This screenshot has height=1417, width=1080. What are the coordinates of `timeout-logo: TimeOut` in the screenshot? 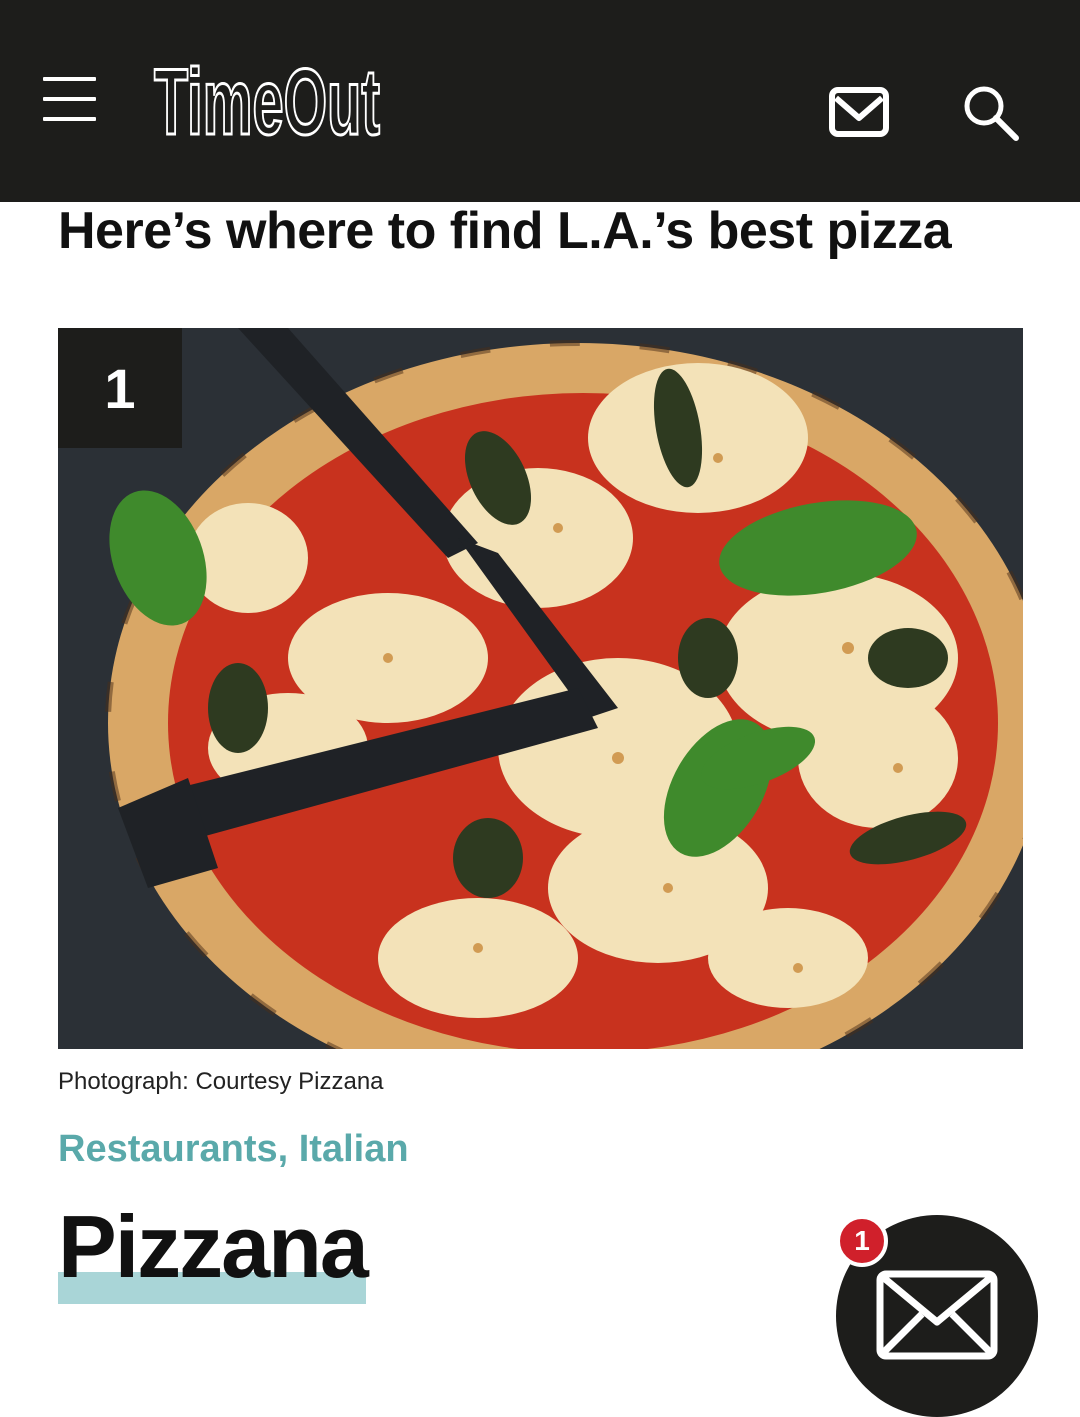 It's located at (267, 98).